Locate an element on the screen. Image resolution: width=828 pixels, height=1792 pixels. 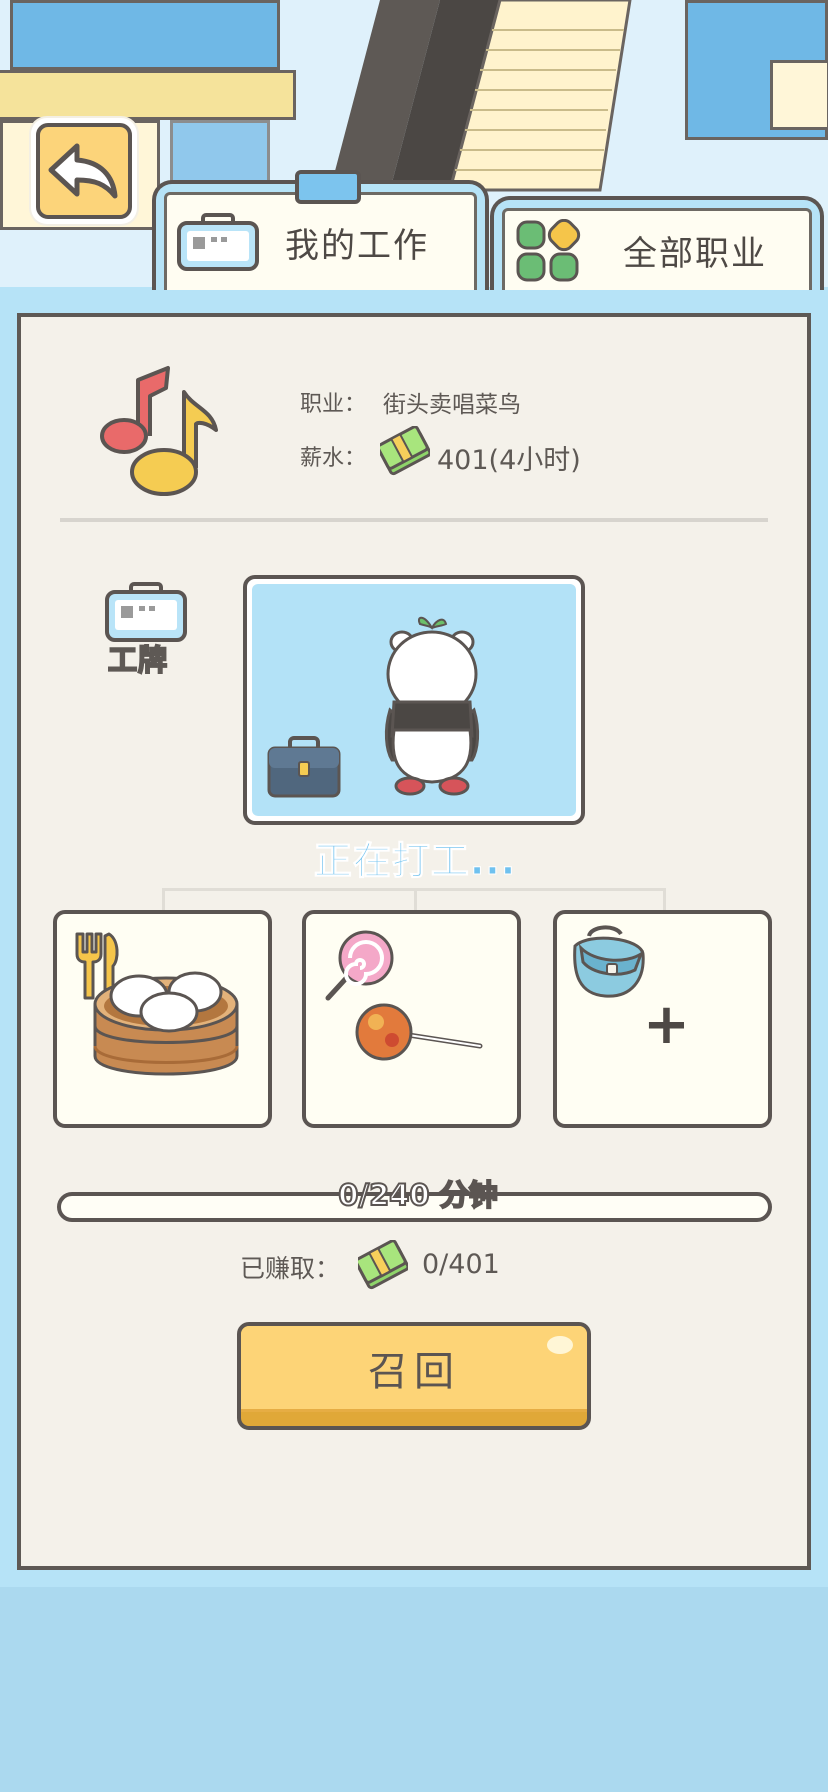
lollipop-icon is located at coordinates (359, 965).